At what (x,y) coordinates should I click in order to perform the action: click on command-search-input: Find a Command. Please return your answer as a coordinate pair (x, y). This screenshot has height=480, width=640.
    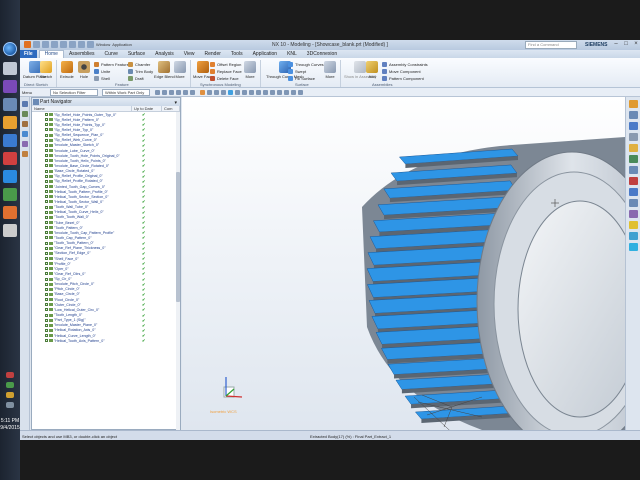
    Looking at the image, I should click on (551, 45).